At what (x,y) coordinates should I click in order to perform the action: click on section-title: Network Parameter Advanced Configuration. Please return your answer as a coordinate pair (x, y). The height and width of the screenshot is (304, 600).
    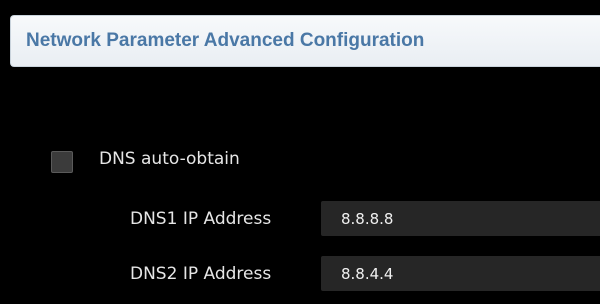
    Looking at the image, I should click on (225, 40).